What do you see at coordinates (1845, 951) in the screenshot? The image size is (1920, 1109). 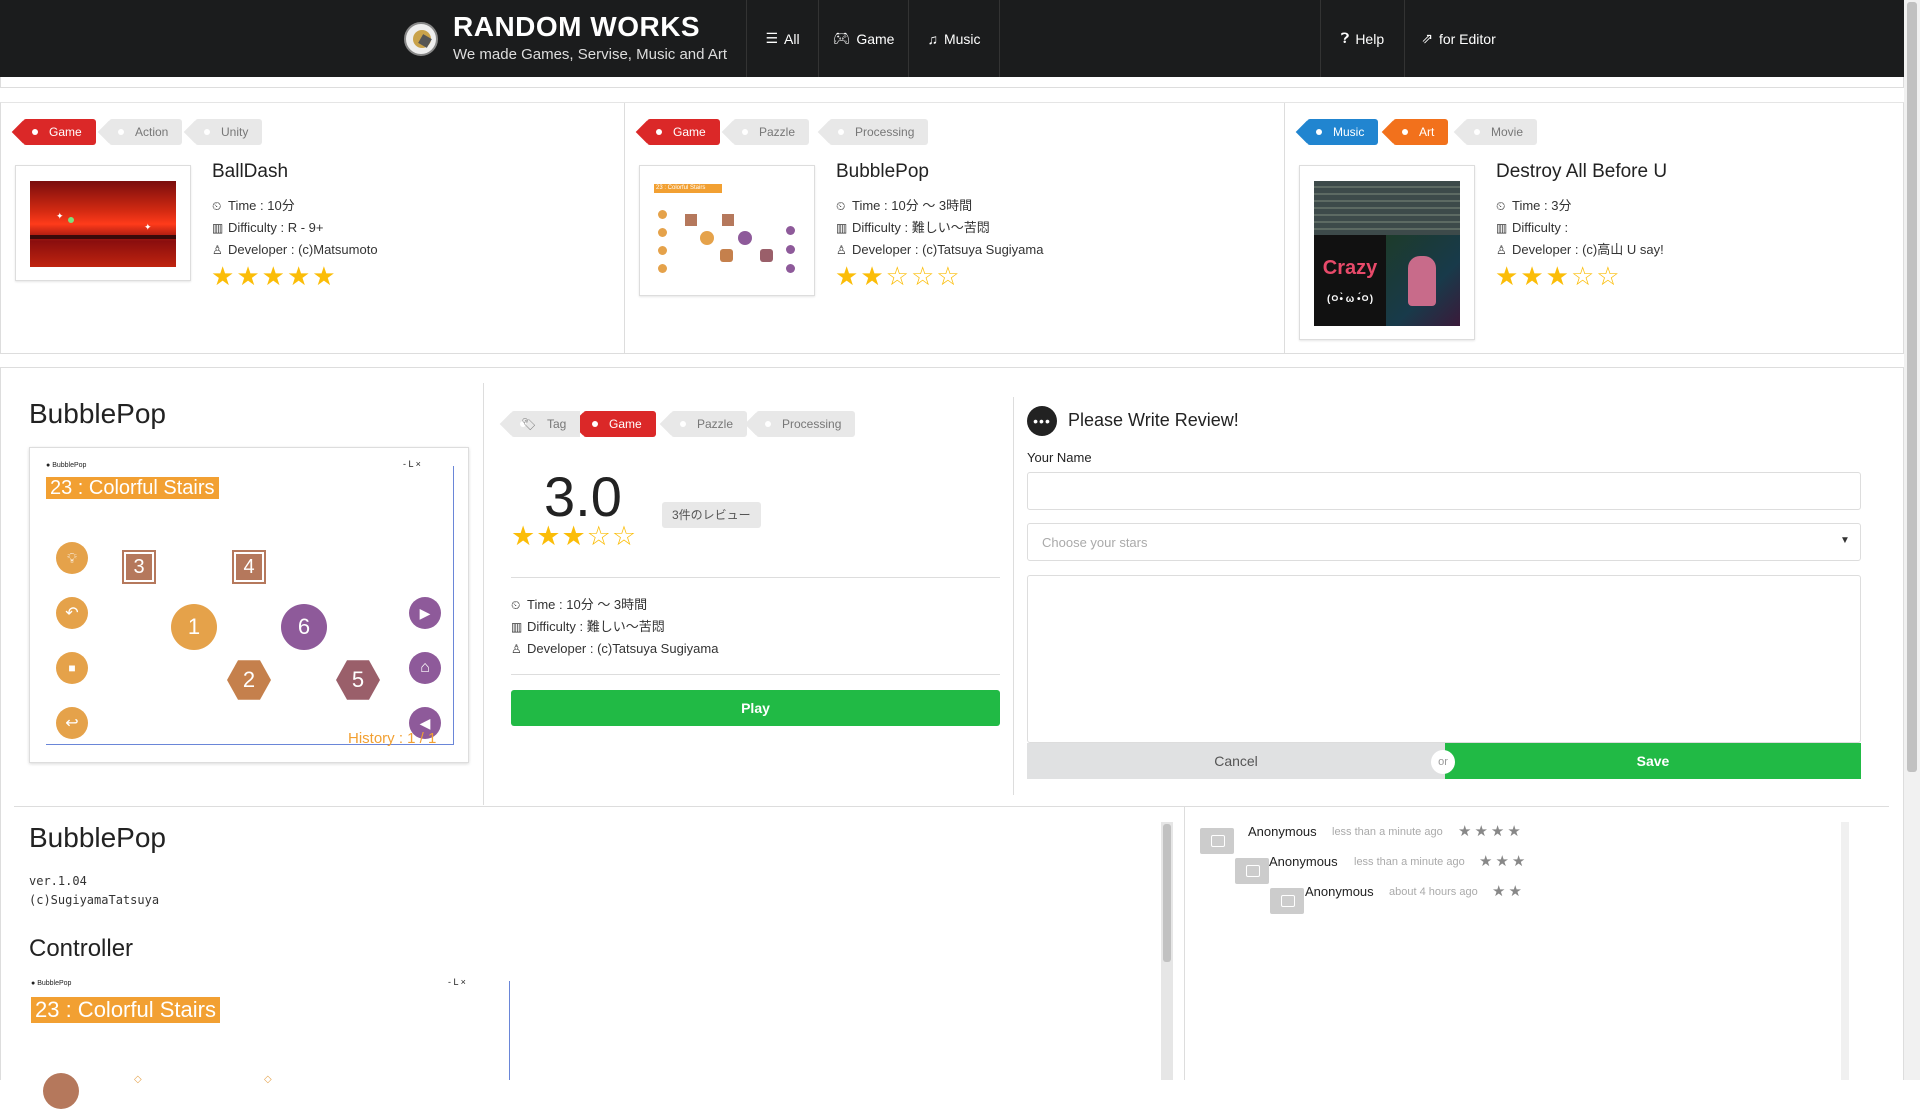 I see `comments-scrollbar` at bounding box center [1845, 951].